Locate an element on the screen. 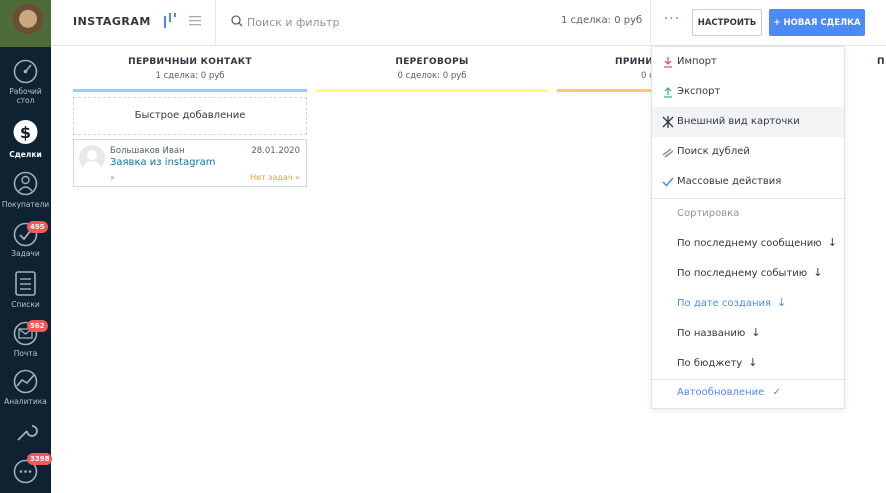 The height and width of the screenshot is (493, 886). setup-button: НАСТРОИТЬ is located at coordinates (727, 22).